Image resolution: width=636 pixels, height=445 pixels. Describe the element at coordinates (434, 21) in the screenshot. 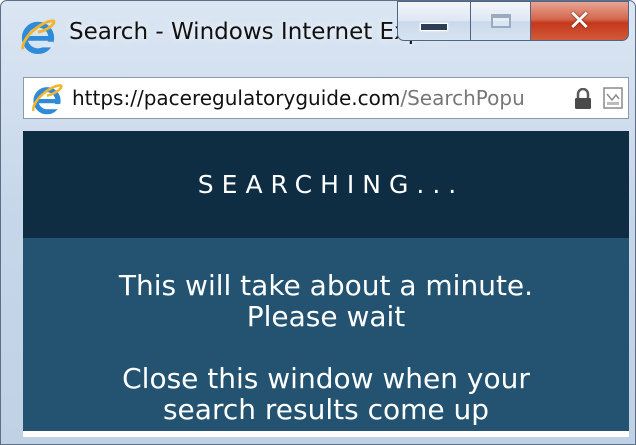

I see `minimize-button` at that location.